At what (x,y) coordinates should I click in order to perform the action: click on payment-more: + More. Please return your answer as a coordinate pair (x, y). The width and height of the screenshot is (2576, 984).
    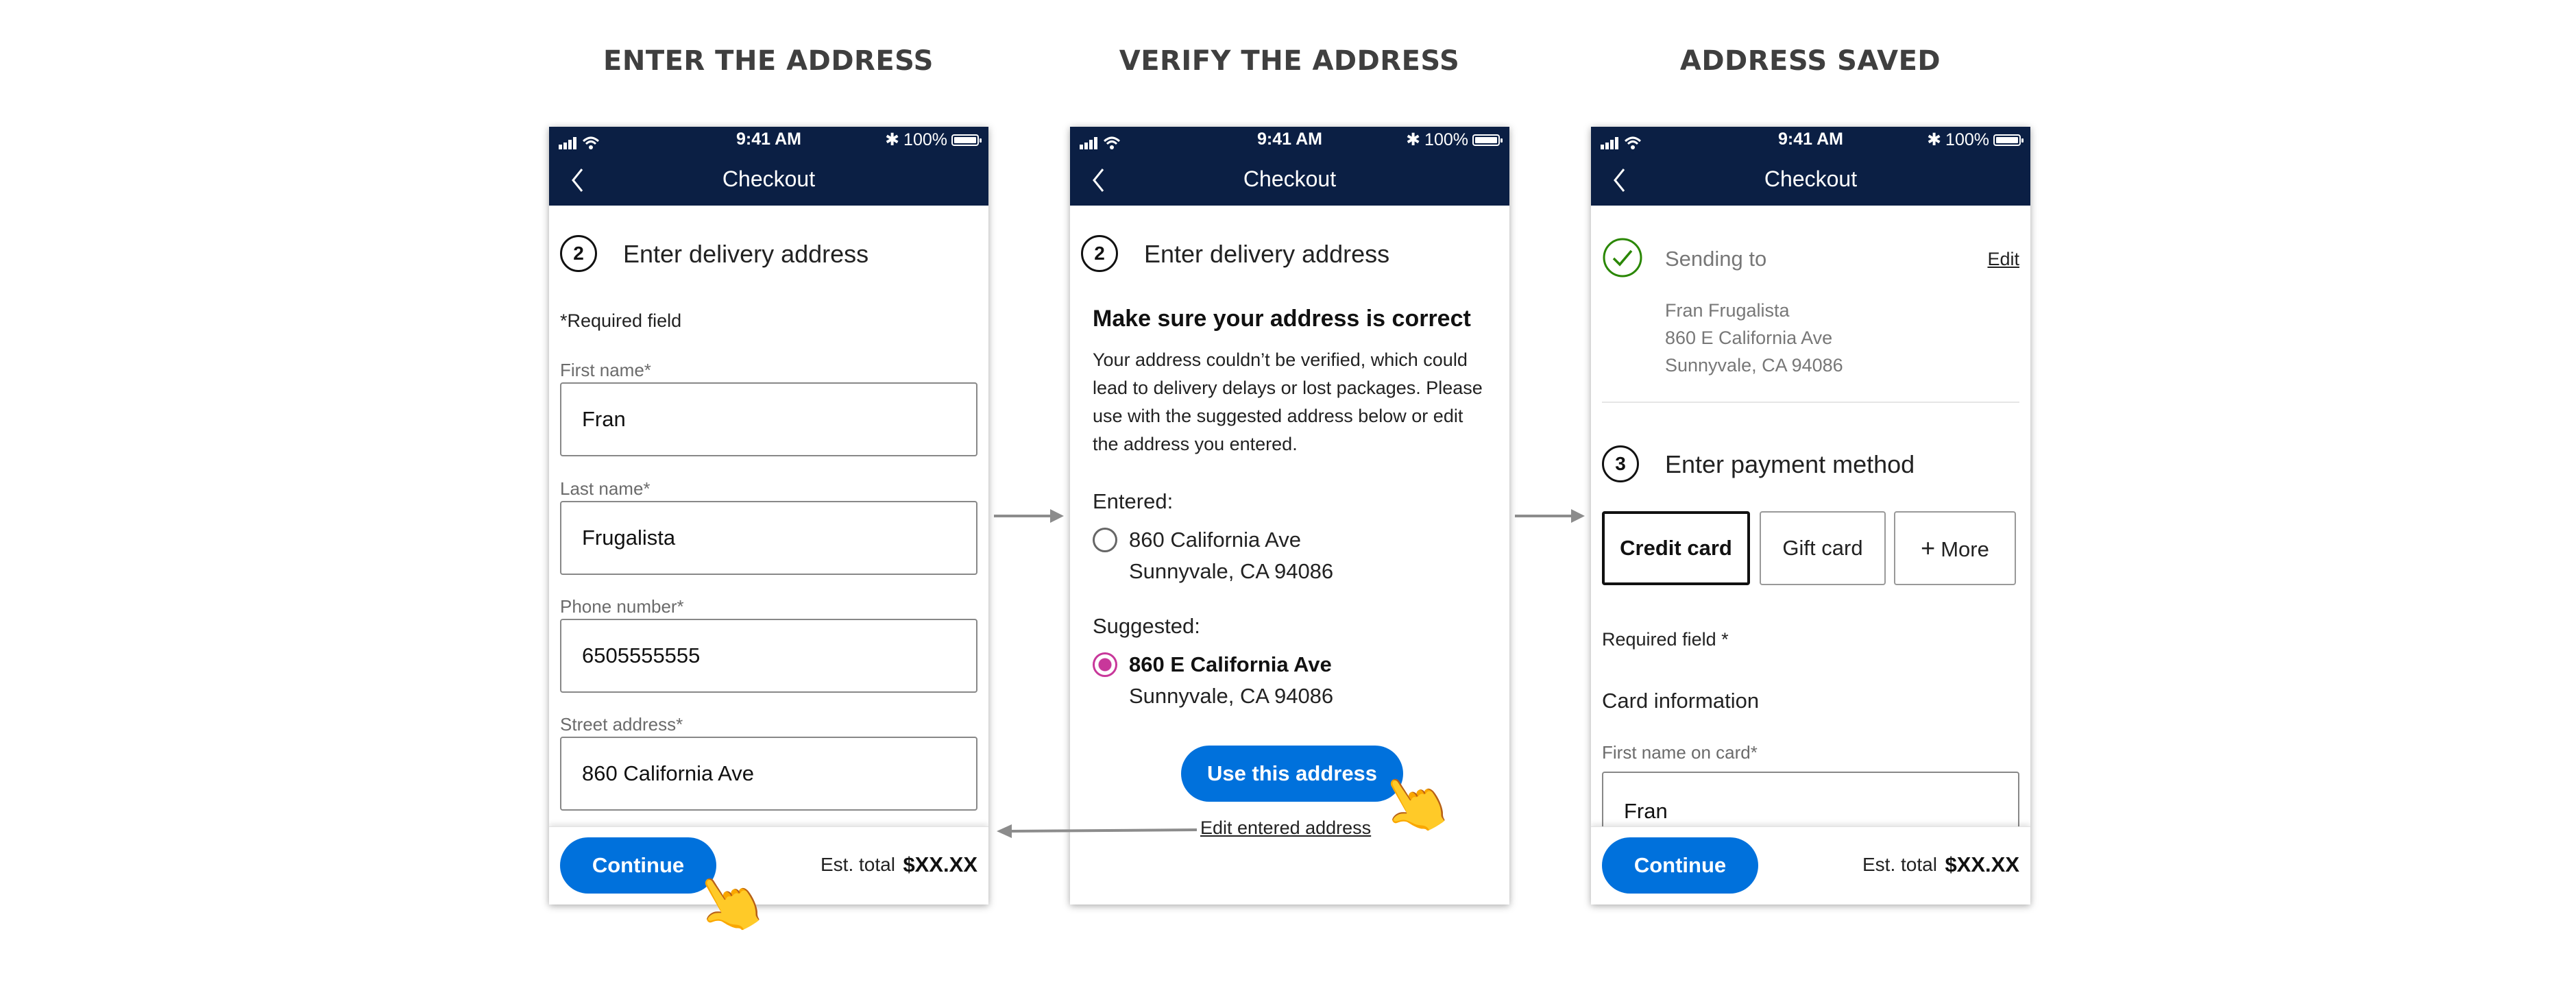
    Looking at the image, I should click on (1955, 548).